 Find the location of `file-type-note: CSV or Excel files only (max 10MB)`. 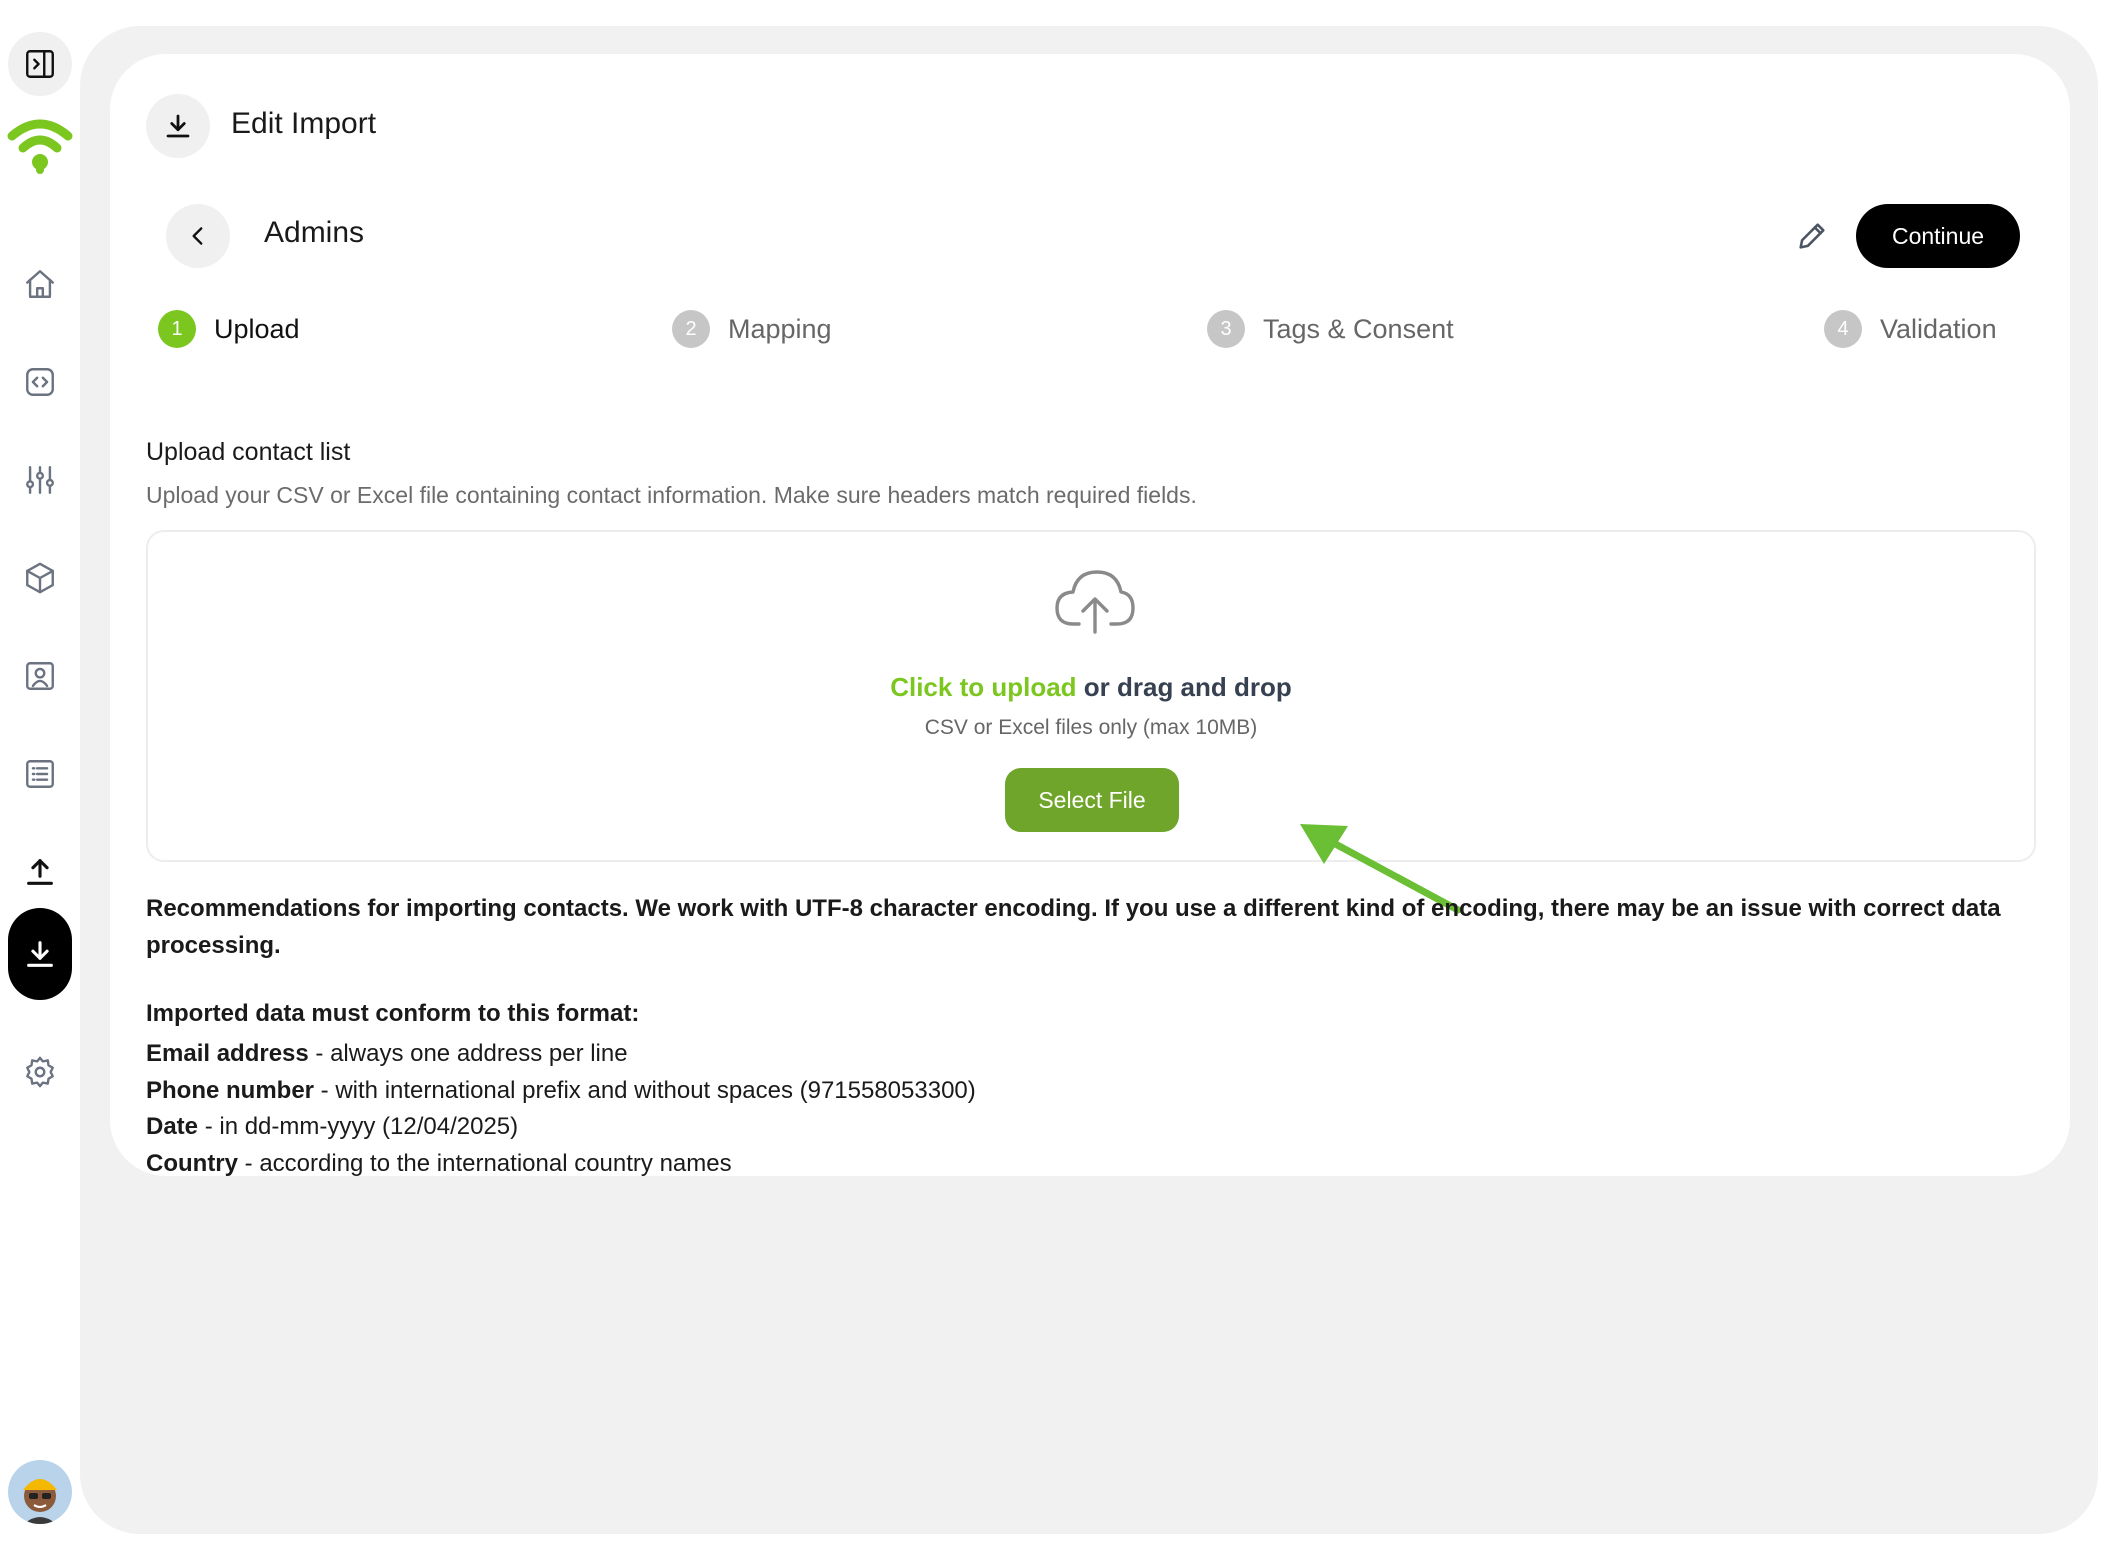

file-type-note: CSV or Excel files only (max 10MB) is located at coordinates (1091, 727).